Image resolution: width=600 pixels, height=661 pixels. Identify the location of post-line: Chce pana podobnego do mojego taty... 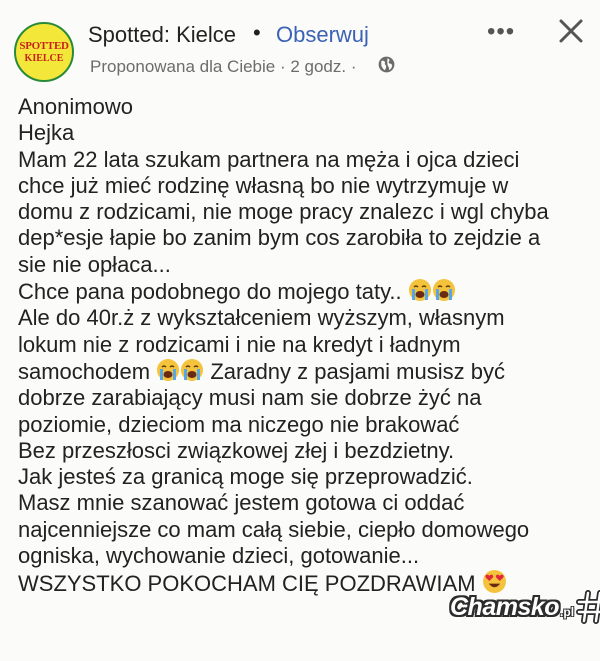
(303, 291).